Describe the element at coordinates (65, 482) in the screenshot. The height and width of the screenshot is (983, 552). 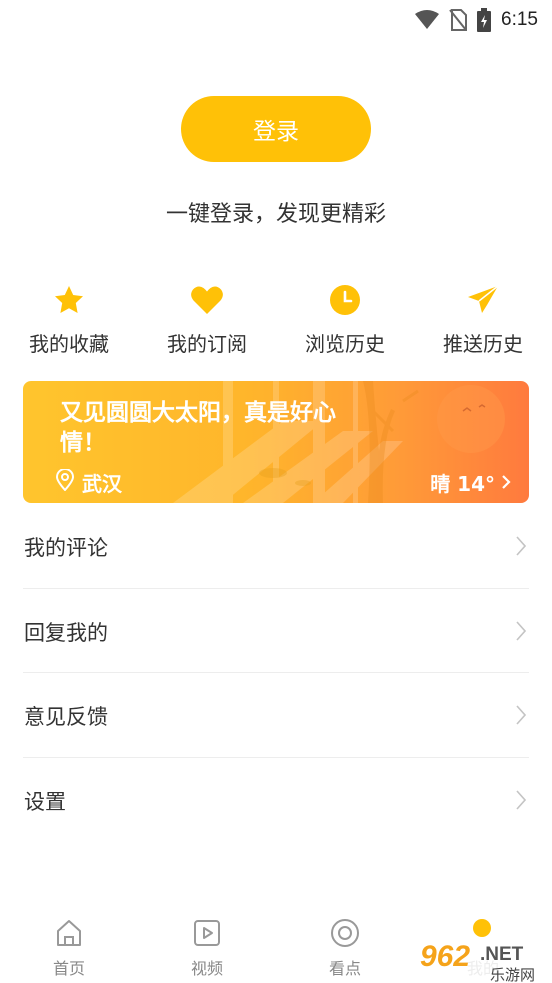
I see `location-pin-icon` at that location.